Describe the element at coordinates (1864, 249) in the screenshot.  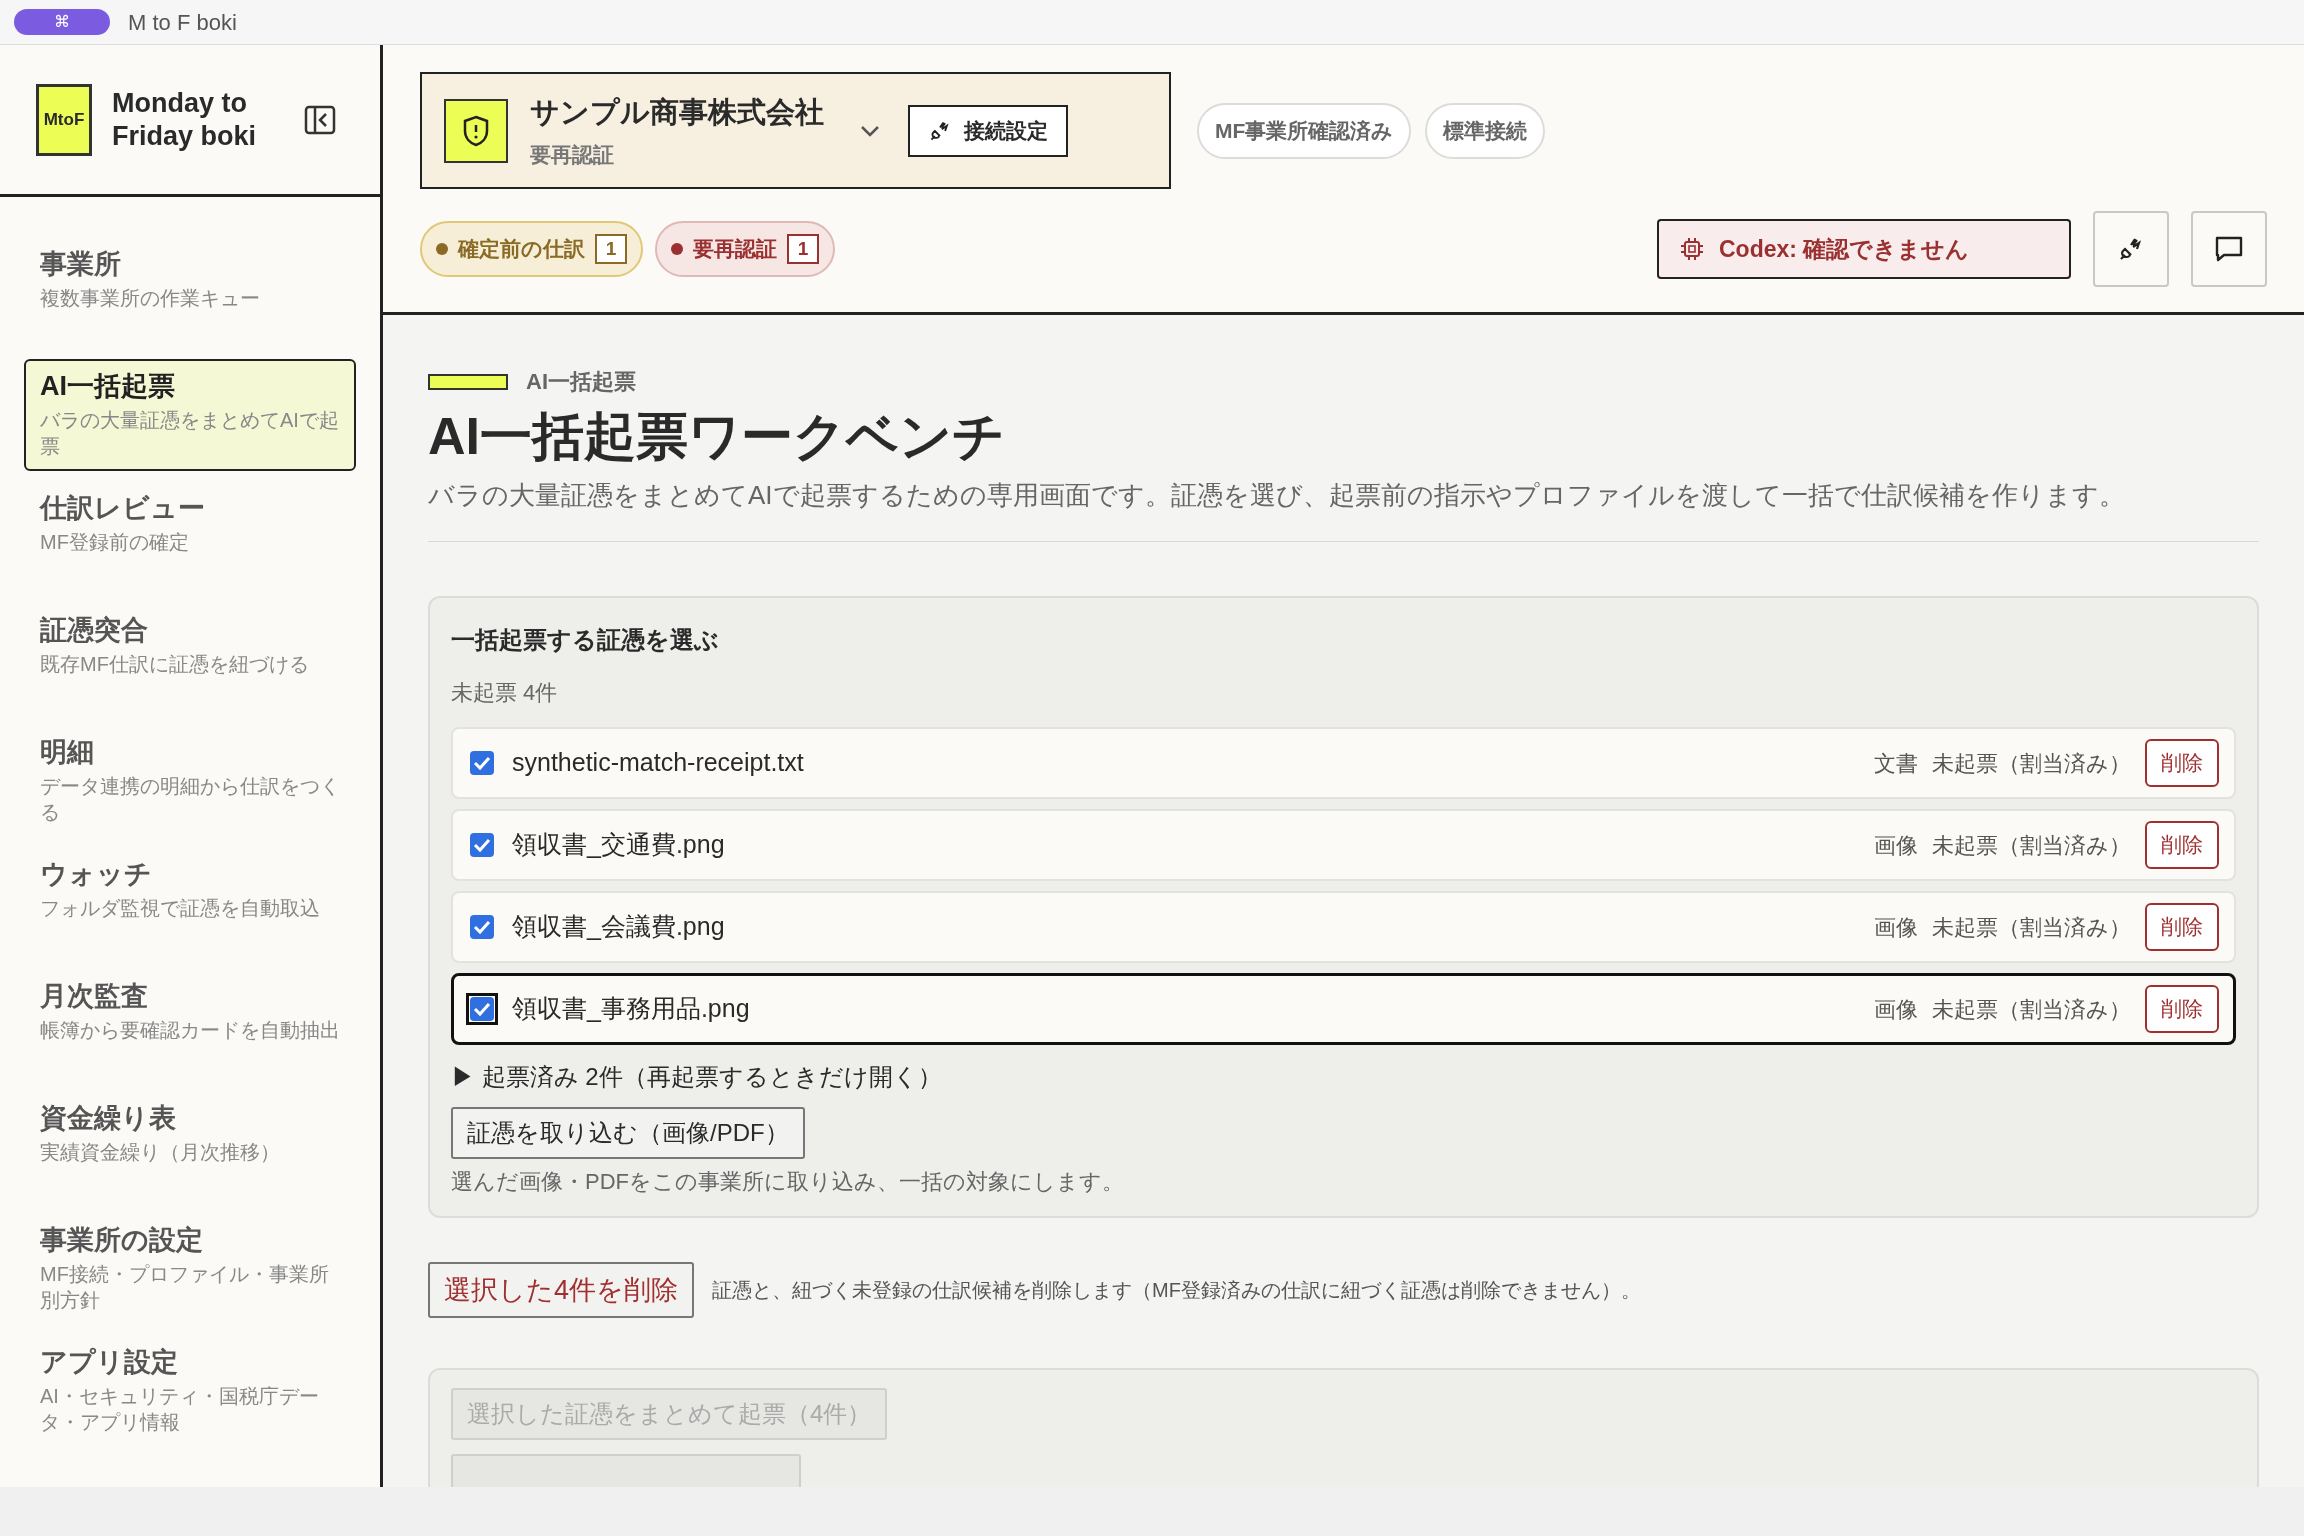
I see `codex-status: Codex: 確認できません` at that location.